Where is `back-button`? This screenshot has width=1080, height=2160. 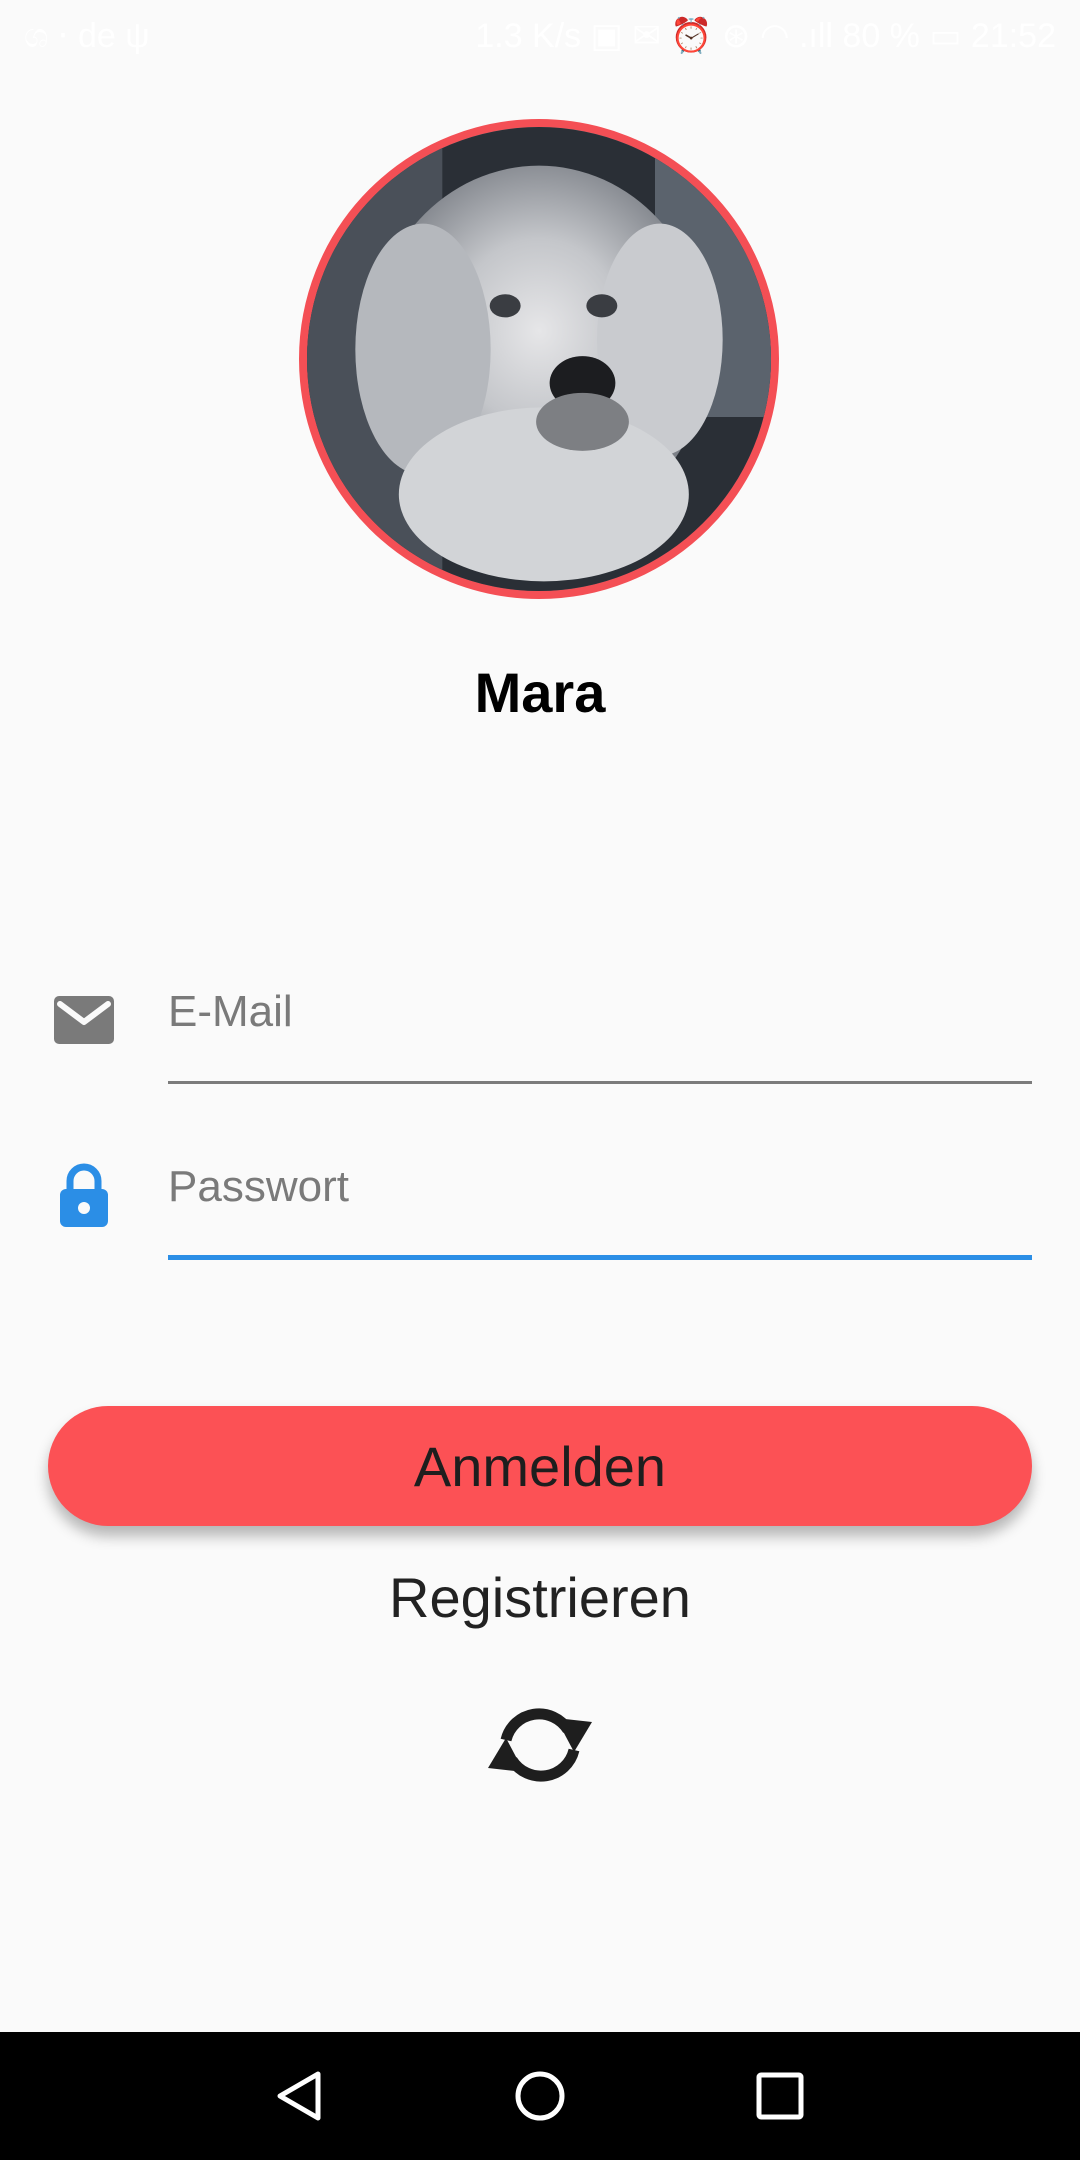 back-button is located at coordinates (300, 2096).